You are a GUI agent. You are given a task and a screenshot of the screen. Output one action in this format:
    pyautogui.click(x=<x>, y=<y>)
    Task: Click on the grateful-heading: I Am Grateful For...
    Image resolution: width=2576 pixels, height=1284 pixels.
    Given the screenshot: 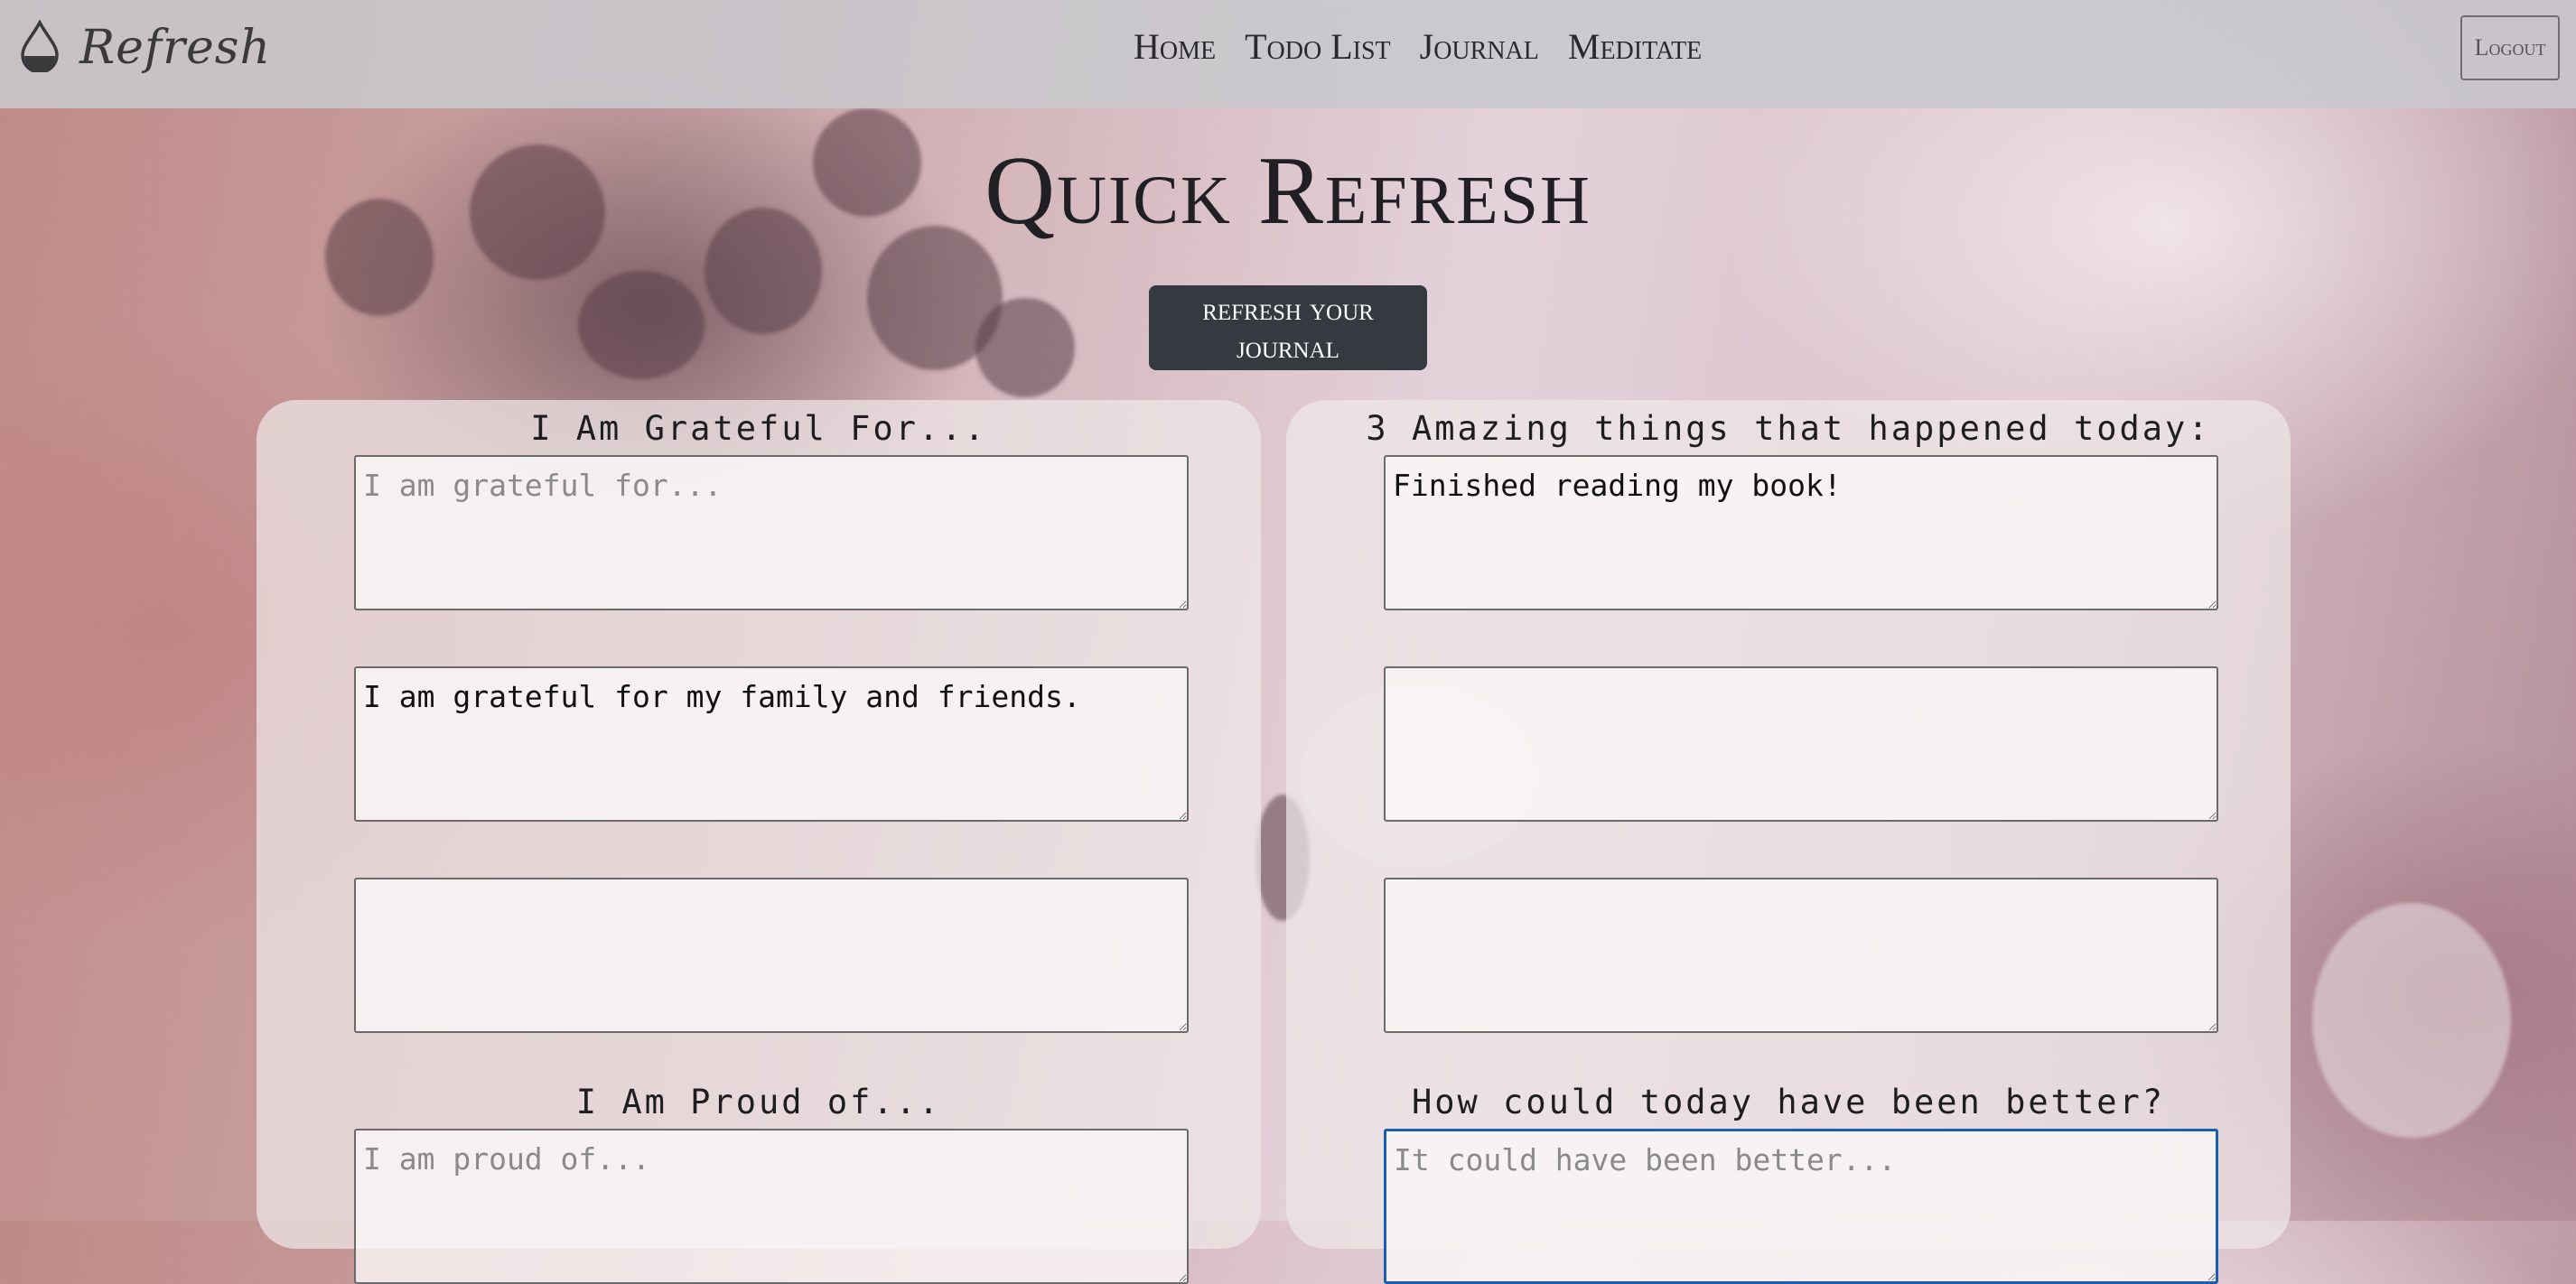 What is the action you would take?
    pyautogui.click(x=758, y=428)
    